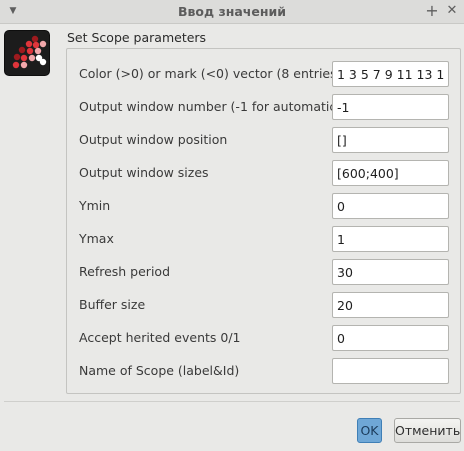  Describe the element at coordinates (390, 239) in the screenshot. I see `ymax-input` at that location.